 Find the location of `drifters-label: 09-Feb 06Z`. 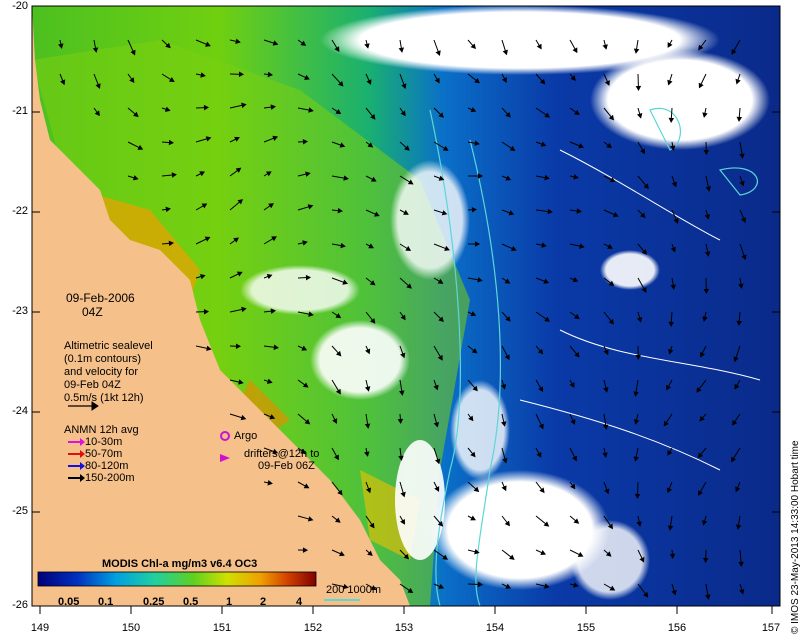

drifters-label: 09-Feb 06Z is located at coordinates (286, 466).